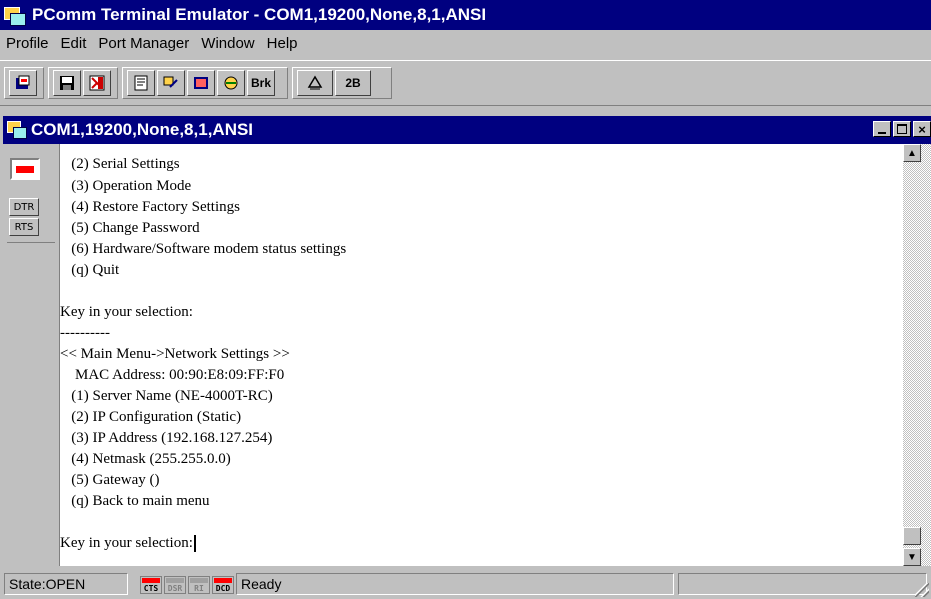  What do you see at coordinates (926, 355) in the screenshot?
I see `mdi-background` at bounding box center [926, 355].